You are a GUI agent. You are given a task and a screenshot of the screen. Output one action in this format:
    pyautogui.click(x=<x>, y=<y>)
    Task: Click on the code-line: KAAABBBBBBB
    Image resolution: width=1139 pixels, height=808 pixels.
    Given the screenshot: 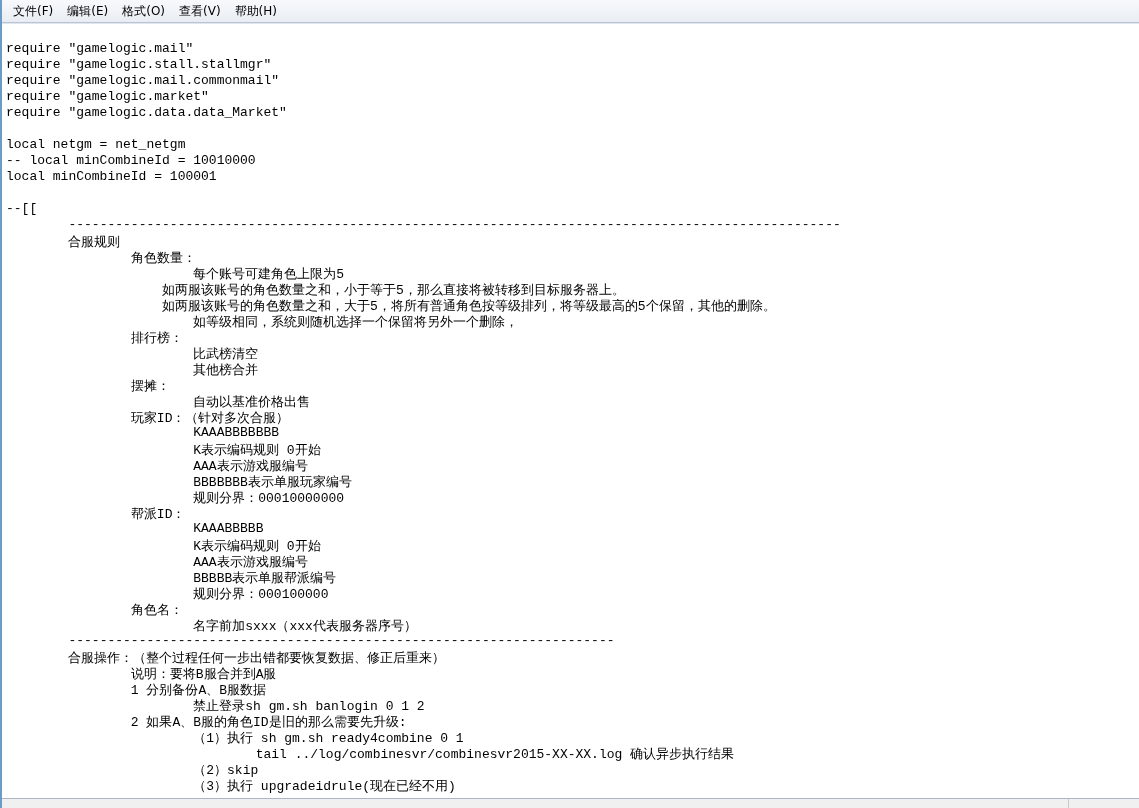 What is the action you would take?
    pyautogui.click(x=236, y=432)
    